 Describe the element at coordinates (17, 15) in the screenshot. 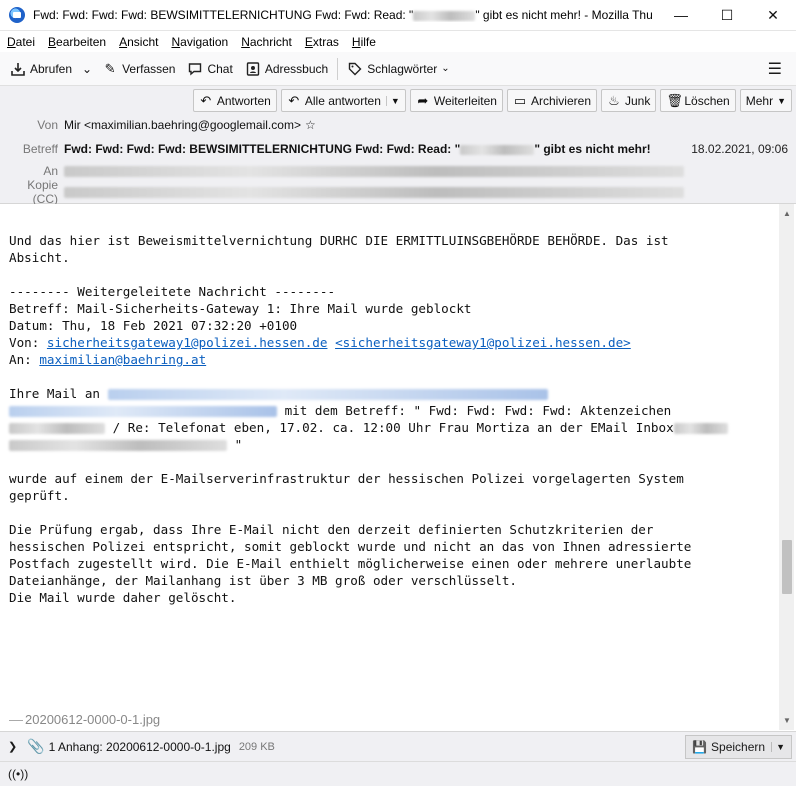

I see `thunderbird-logo-icon` at that location.